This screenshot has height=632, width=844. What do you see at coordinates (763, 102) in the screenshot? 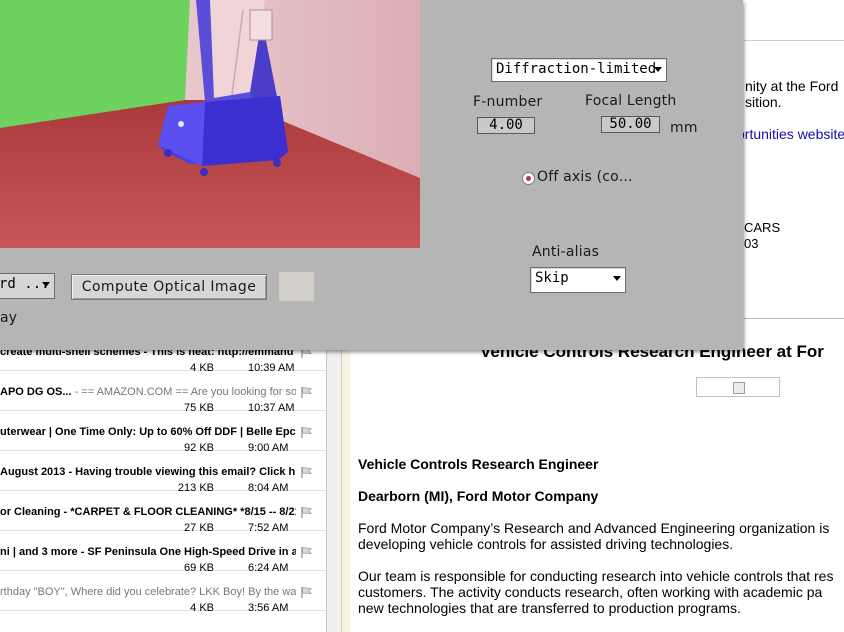
I see `browser-text-line: sition.` at bounding box center [763, 102].